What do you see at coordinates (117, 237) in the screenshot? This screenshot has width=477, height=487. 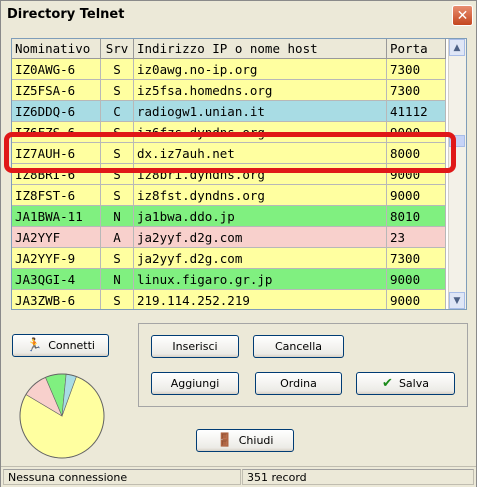 I see `cell-srv: A` at bounding box center [117, 237].